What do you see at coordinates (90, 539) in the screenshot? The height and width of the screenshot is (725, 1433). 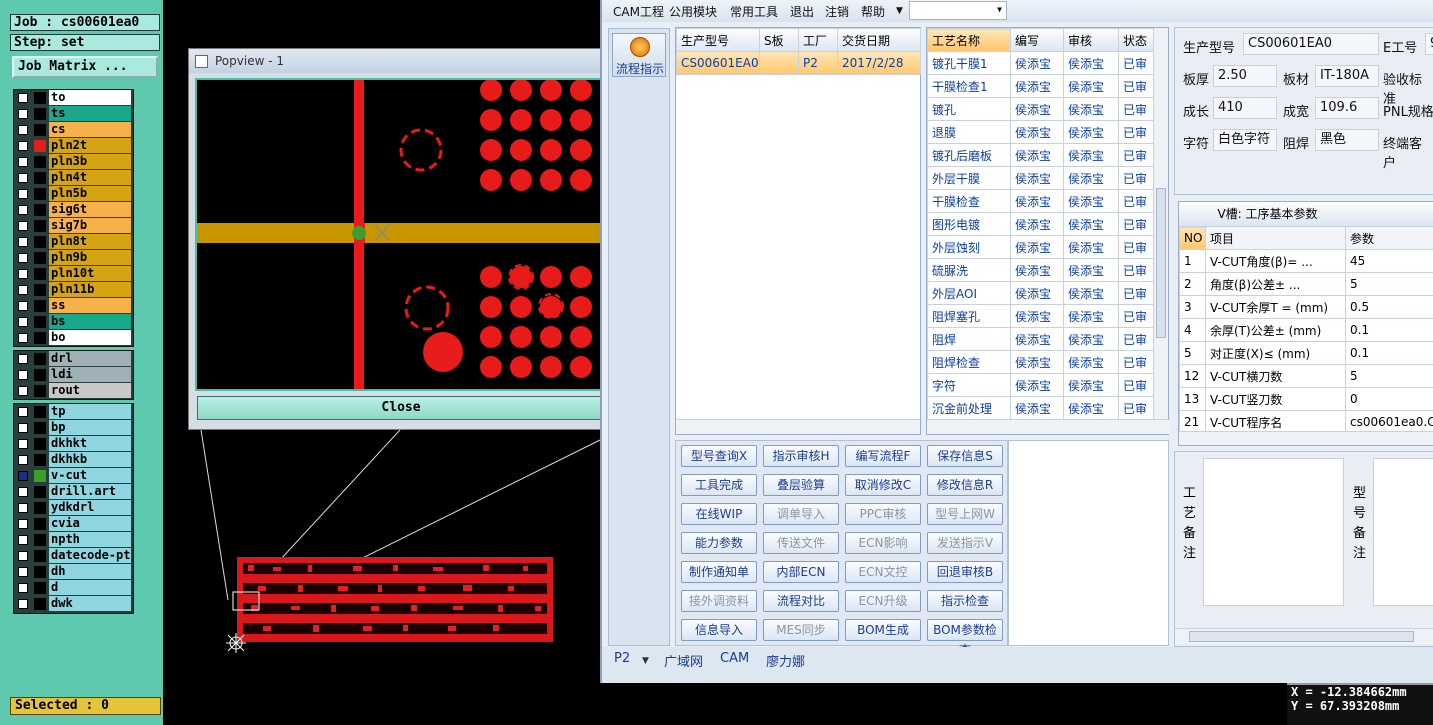 I see `layer-name: npth` at bounding box center [90, 539].